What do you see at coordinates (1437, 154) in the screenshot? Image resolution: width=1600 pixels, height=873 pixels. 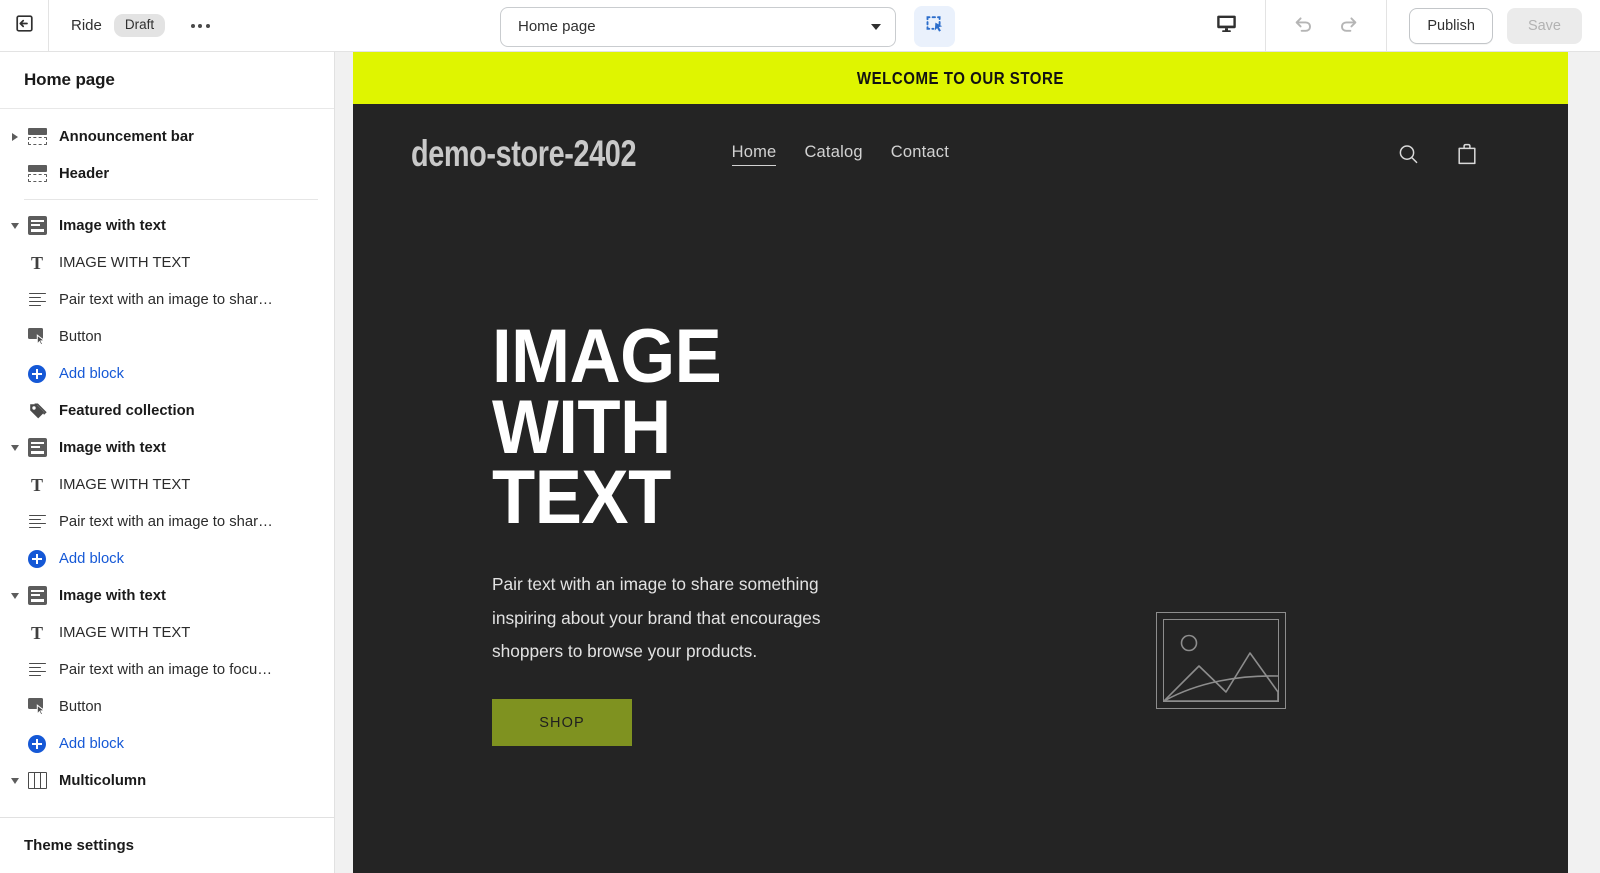 I see `store-header-icons` at bounding box center [1437, 154].